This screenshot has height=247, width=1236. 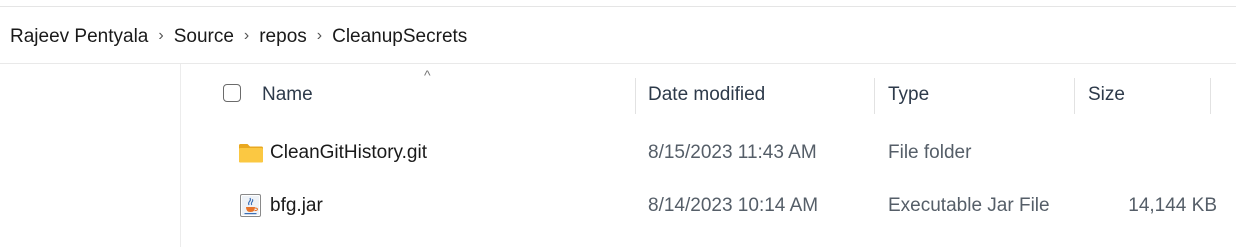 What do you see at coordinates (733, 205) in the screenshot?
I see `file-date-modified: 8/14/2023 10:14 AM` at bounding box center [733, 205].